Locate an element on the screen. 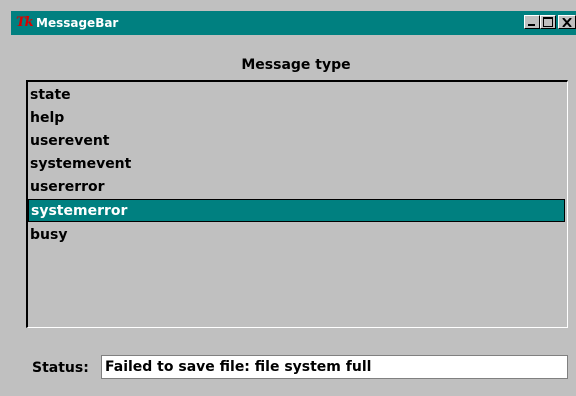  close-icon is located at coordinates (567, 22).